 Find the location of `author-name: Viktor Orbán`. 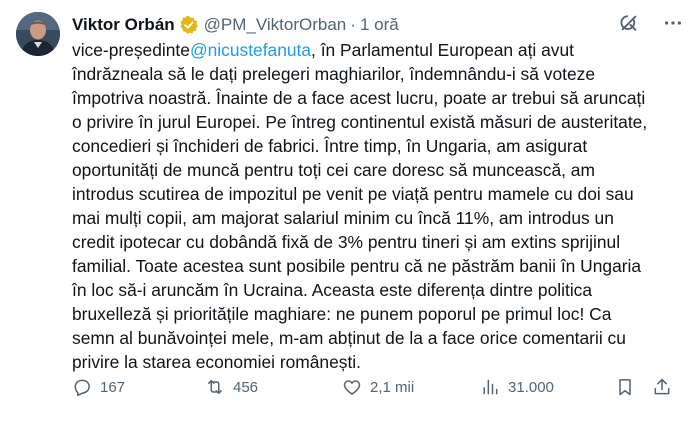

author-name: Viktor Orbán is located at coordinates (123, 25).